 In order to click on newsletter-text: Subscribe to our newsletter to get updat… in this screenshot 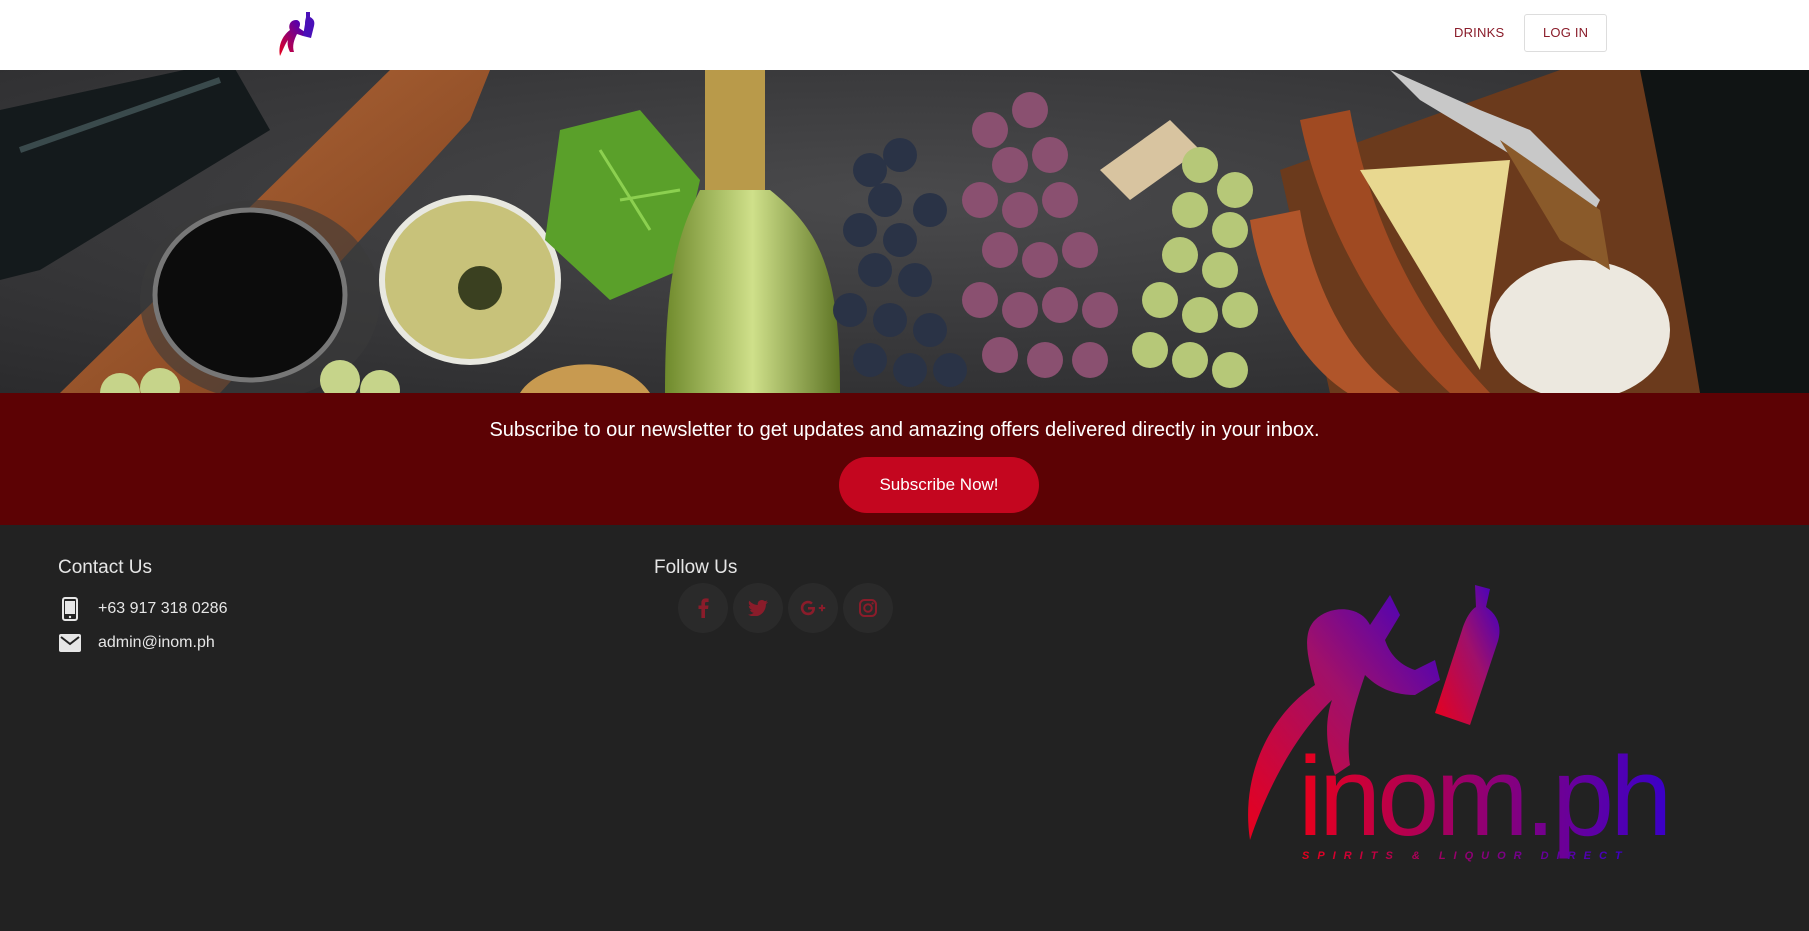, I will do `click(904, 430)`.